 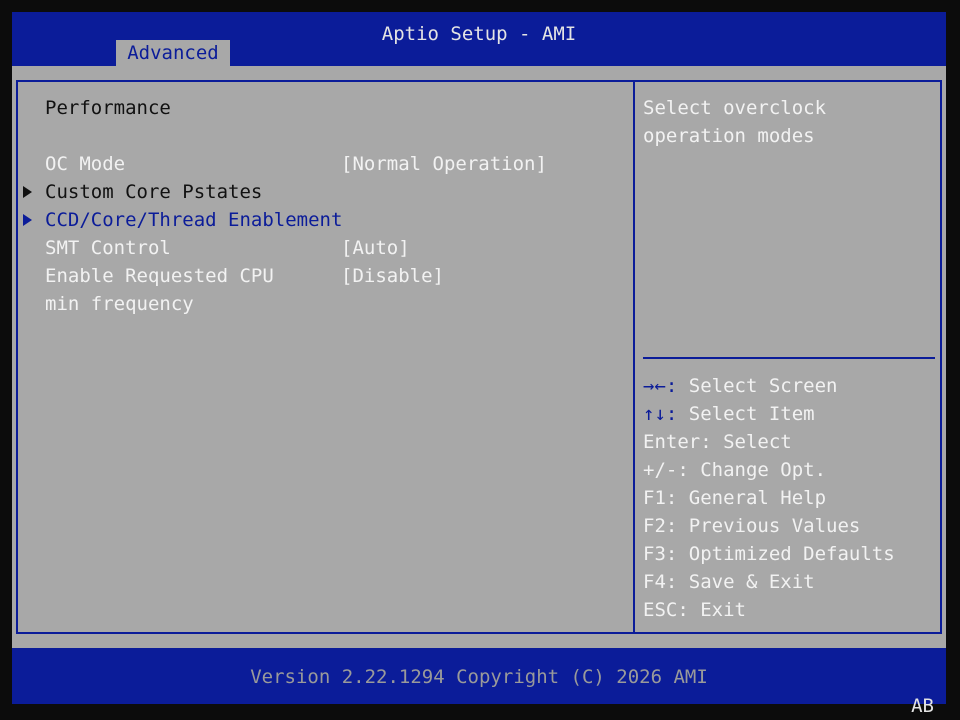 I want to click on key-hint-f2: F2: Previous Values, so click(x=751, y=526).